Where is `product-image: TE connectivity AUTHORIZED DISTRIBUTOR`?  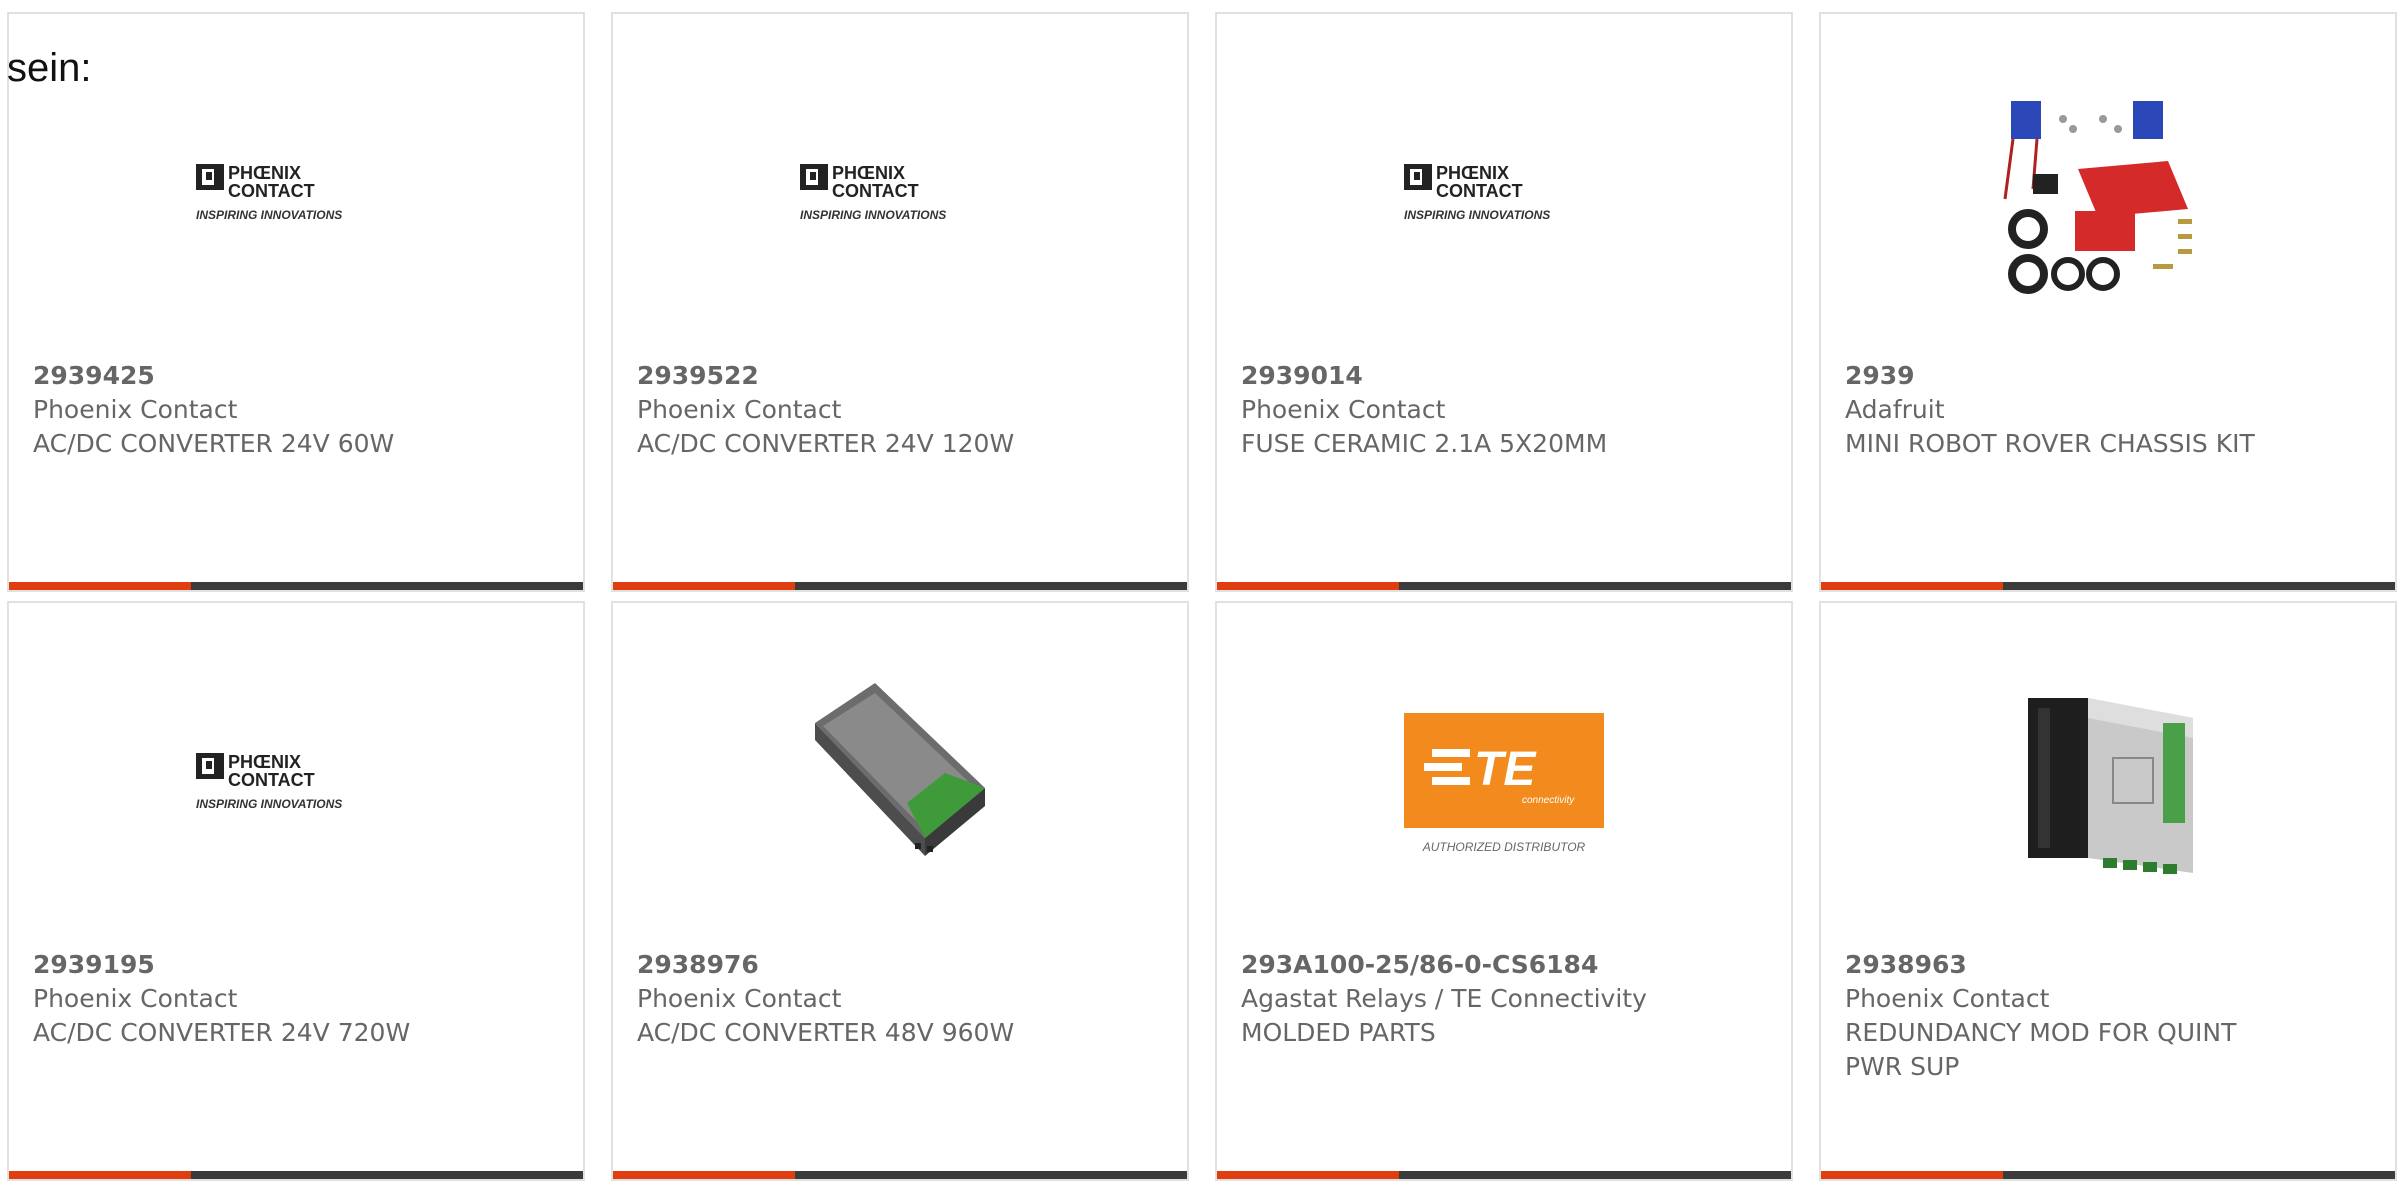
product-image: TE connectivity AUTHORIZED DISTRIBUTOR is located at coordinates (1504, 783).